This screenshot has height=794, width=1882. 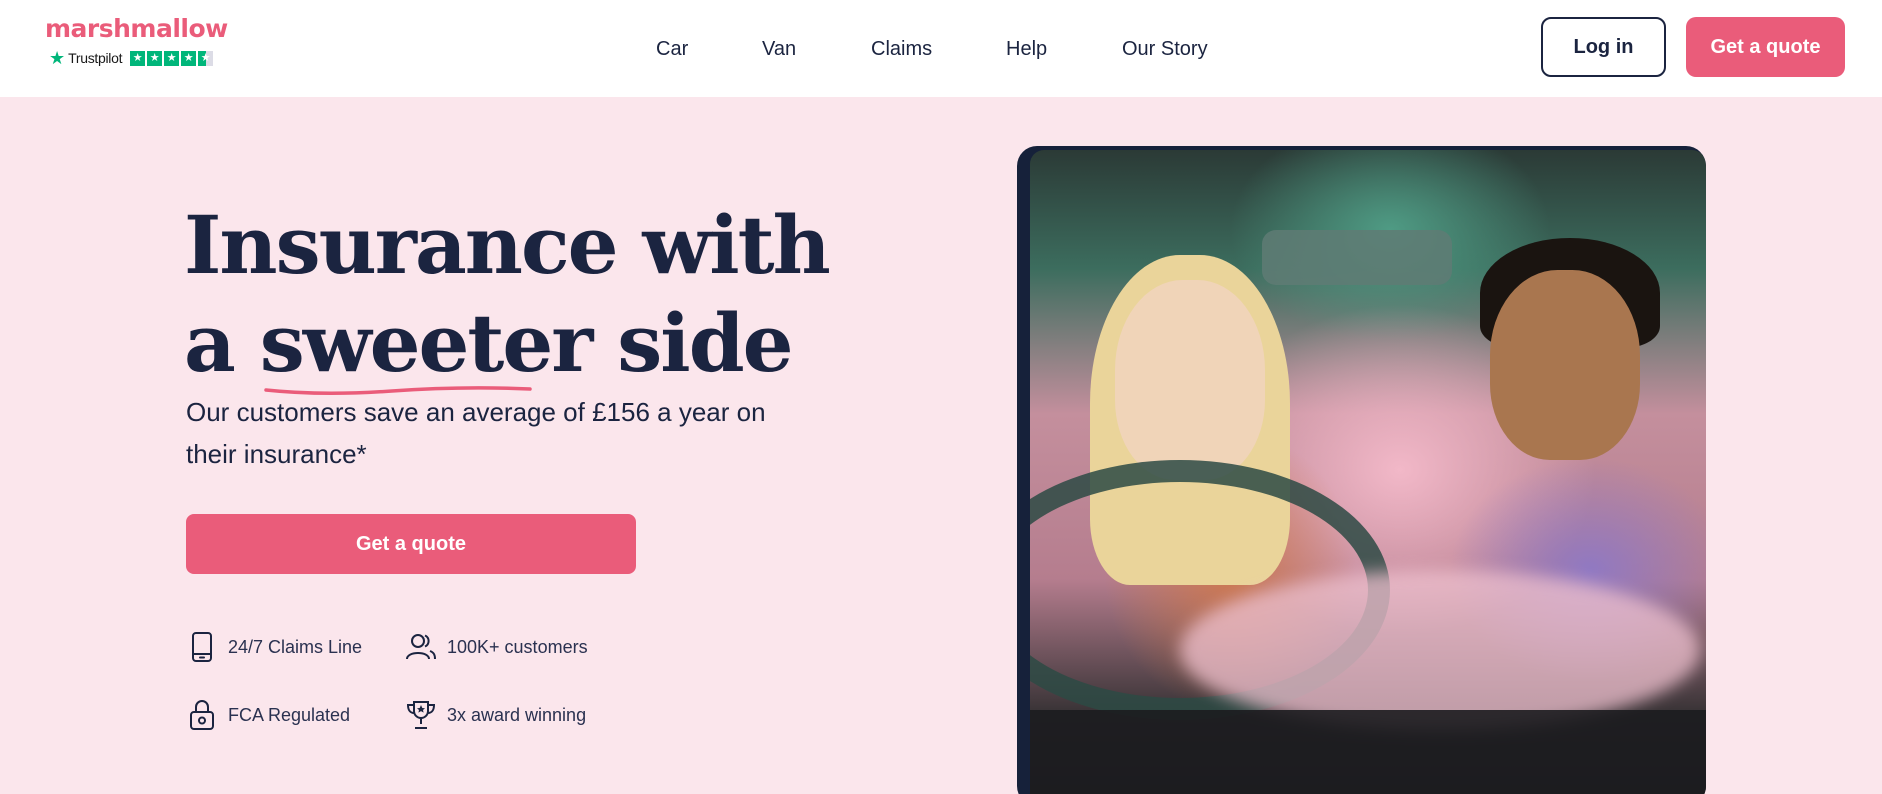 I want to click on users-icon, so click(x=421, y=647).